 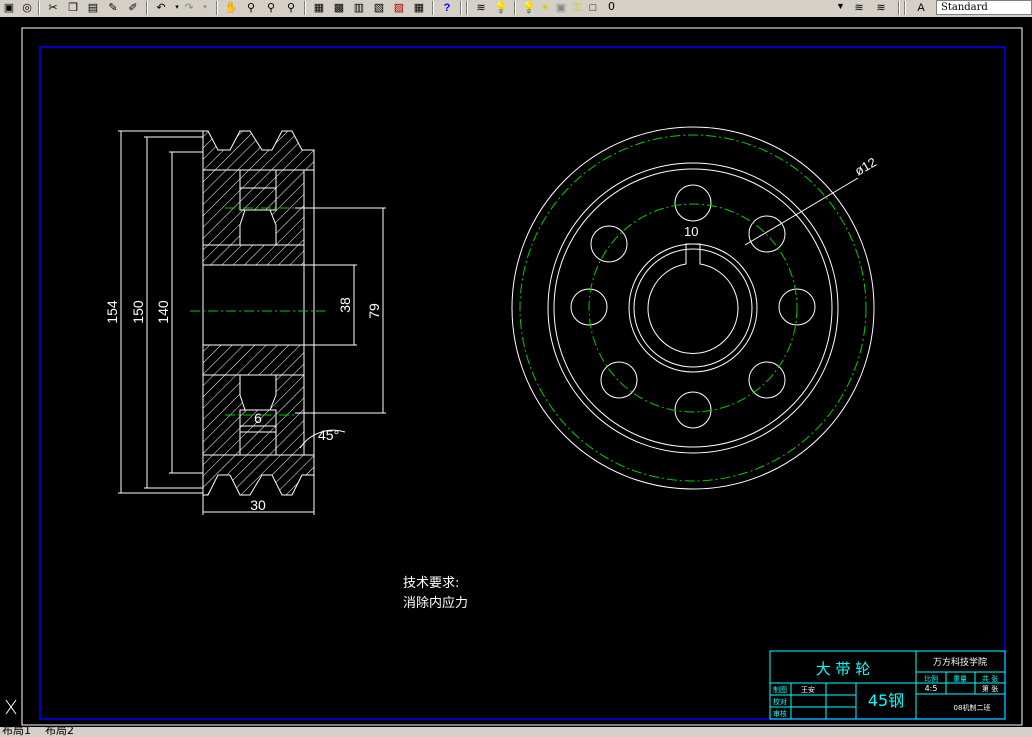 I want to click on sheet-label: 共 张, so click(x=990, y=678).